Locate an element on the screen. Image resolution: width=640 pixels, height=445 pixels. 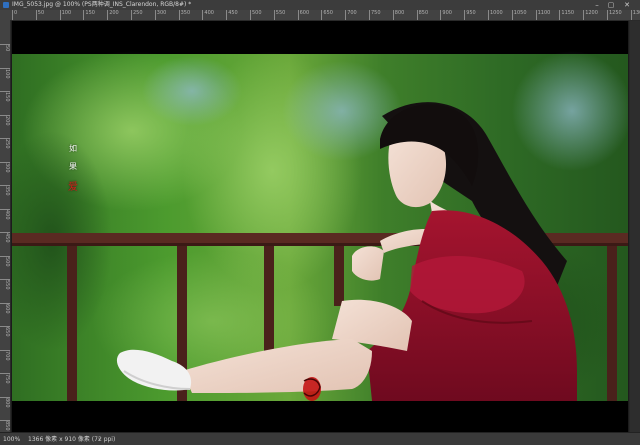
caption-glyph-1: 如 is located at coordinates (73, 148).